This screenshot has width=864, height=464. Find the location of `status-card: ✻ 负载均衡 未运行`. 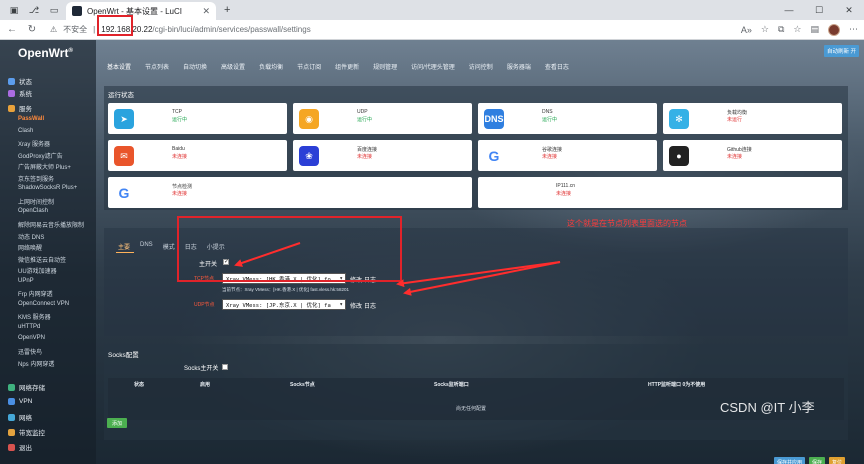

status-card: ✻ 负载均衡 未运行 is located at coordinates (752, 118).